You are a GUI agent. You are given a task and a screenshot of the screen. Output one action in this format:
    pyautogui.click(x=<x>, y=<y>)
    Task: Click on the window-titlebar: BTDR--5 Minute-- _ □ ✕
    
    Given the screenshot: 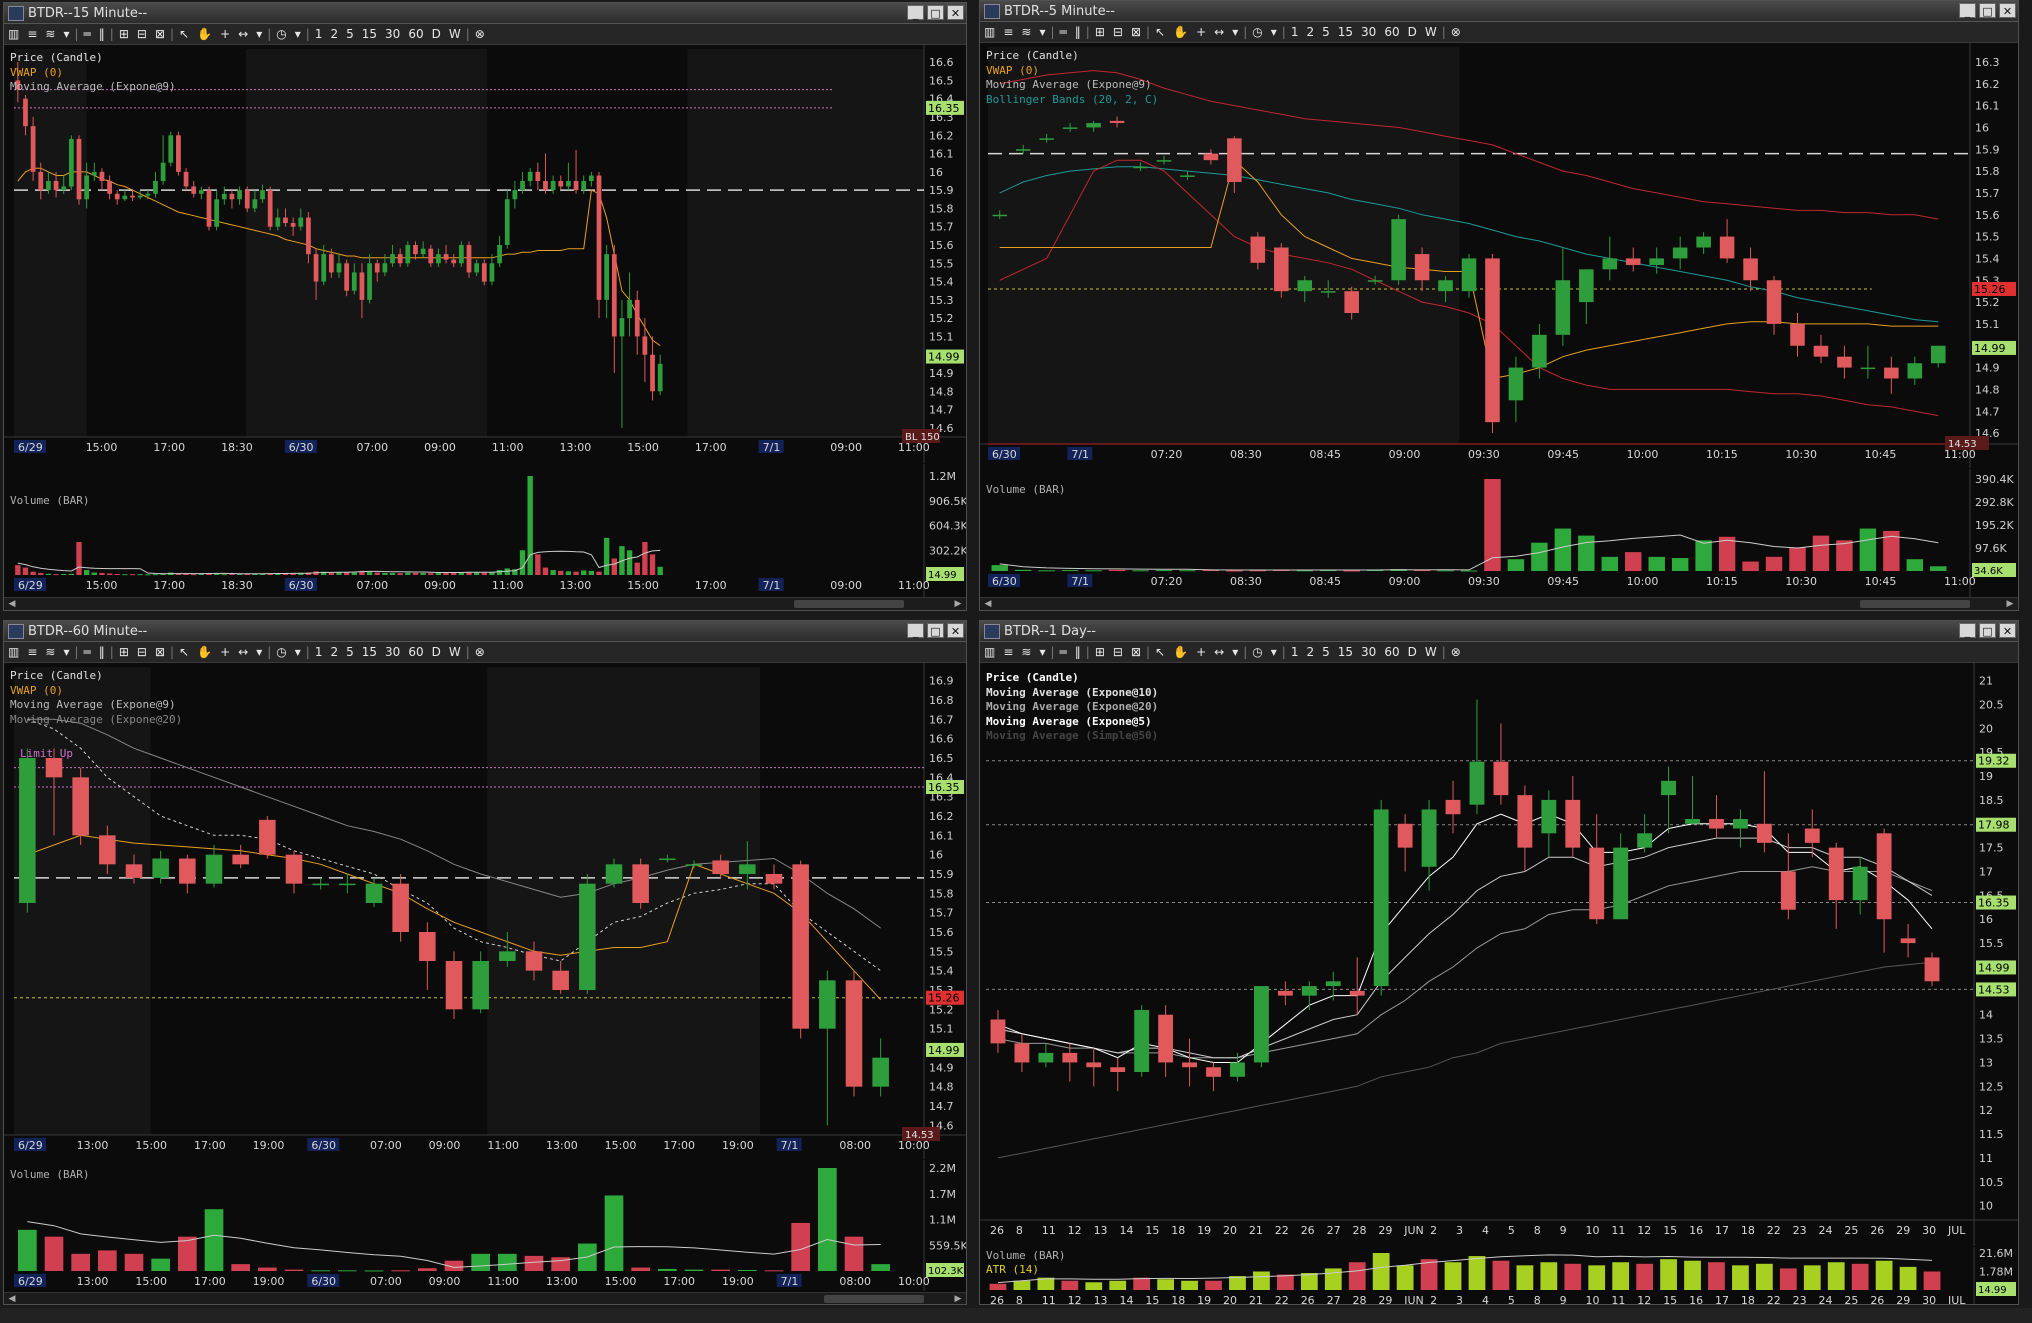 What is the action you would take?
    pyautogui.click(x=1499, y=11)
    